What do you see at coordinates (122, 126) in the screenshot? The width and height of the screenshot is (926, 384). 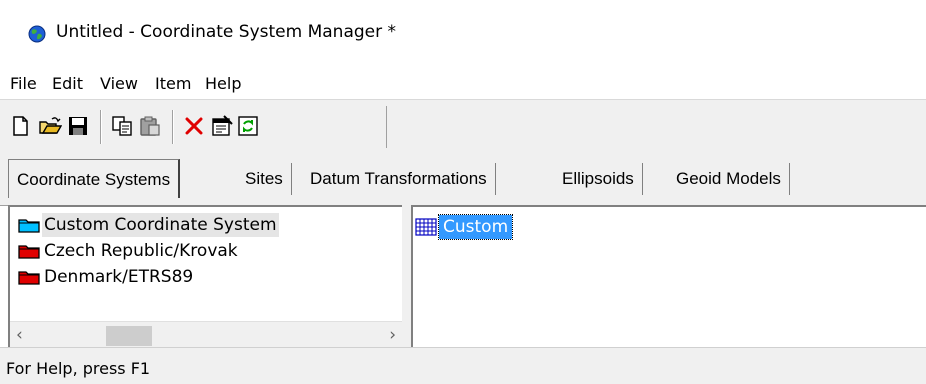 I see `copy-icon` at bounding box center [122, 126].